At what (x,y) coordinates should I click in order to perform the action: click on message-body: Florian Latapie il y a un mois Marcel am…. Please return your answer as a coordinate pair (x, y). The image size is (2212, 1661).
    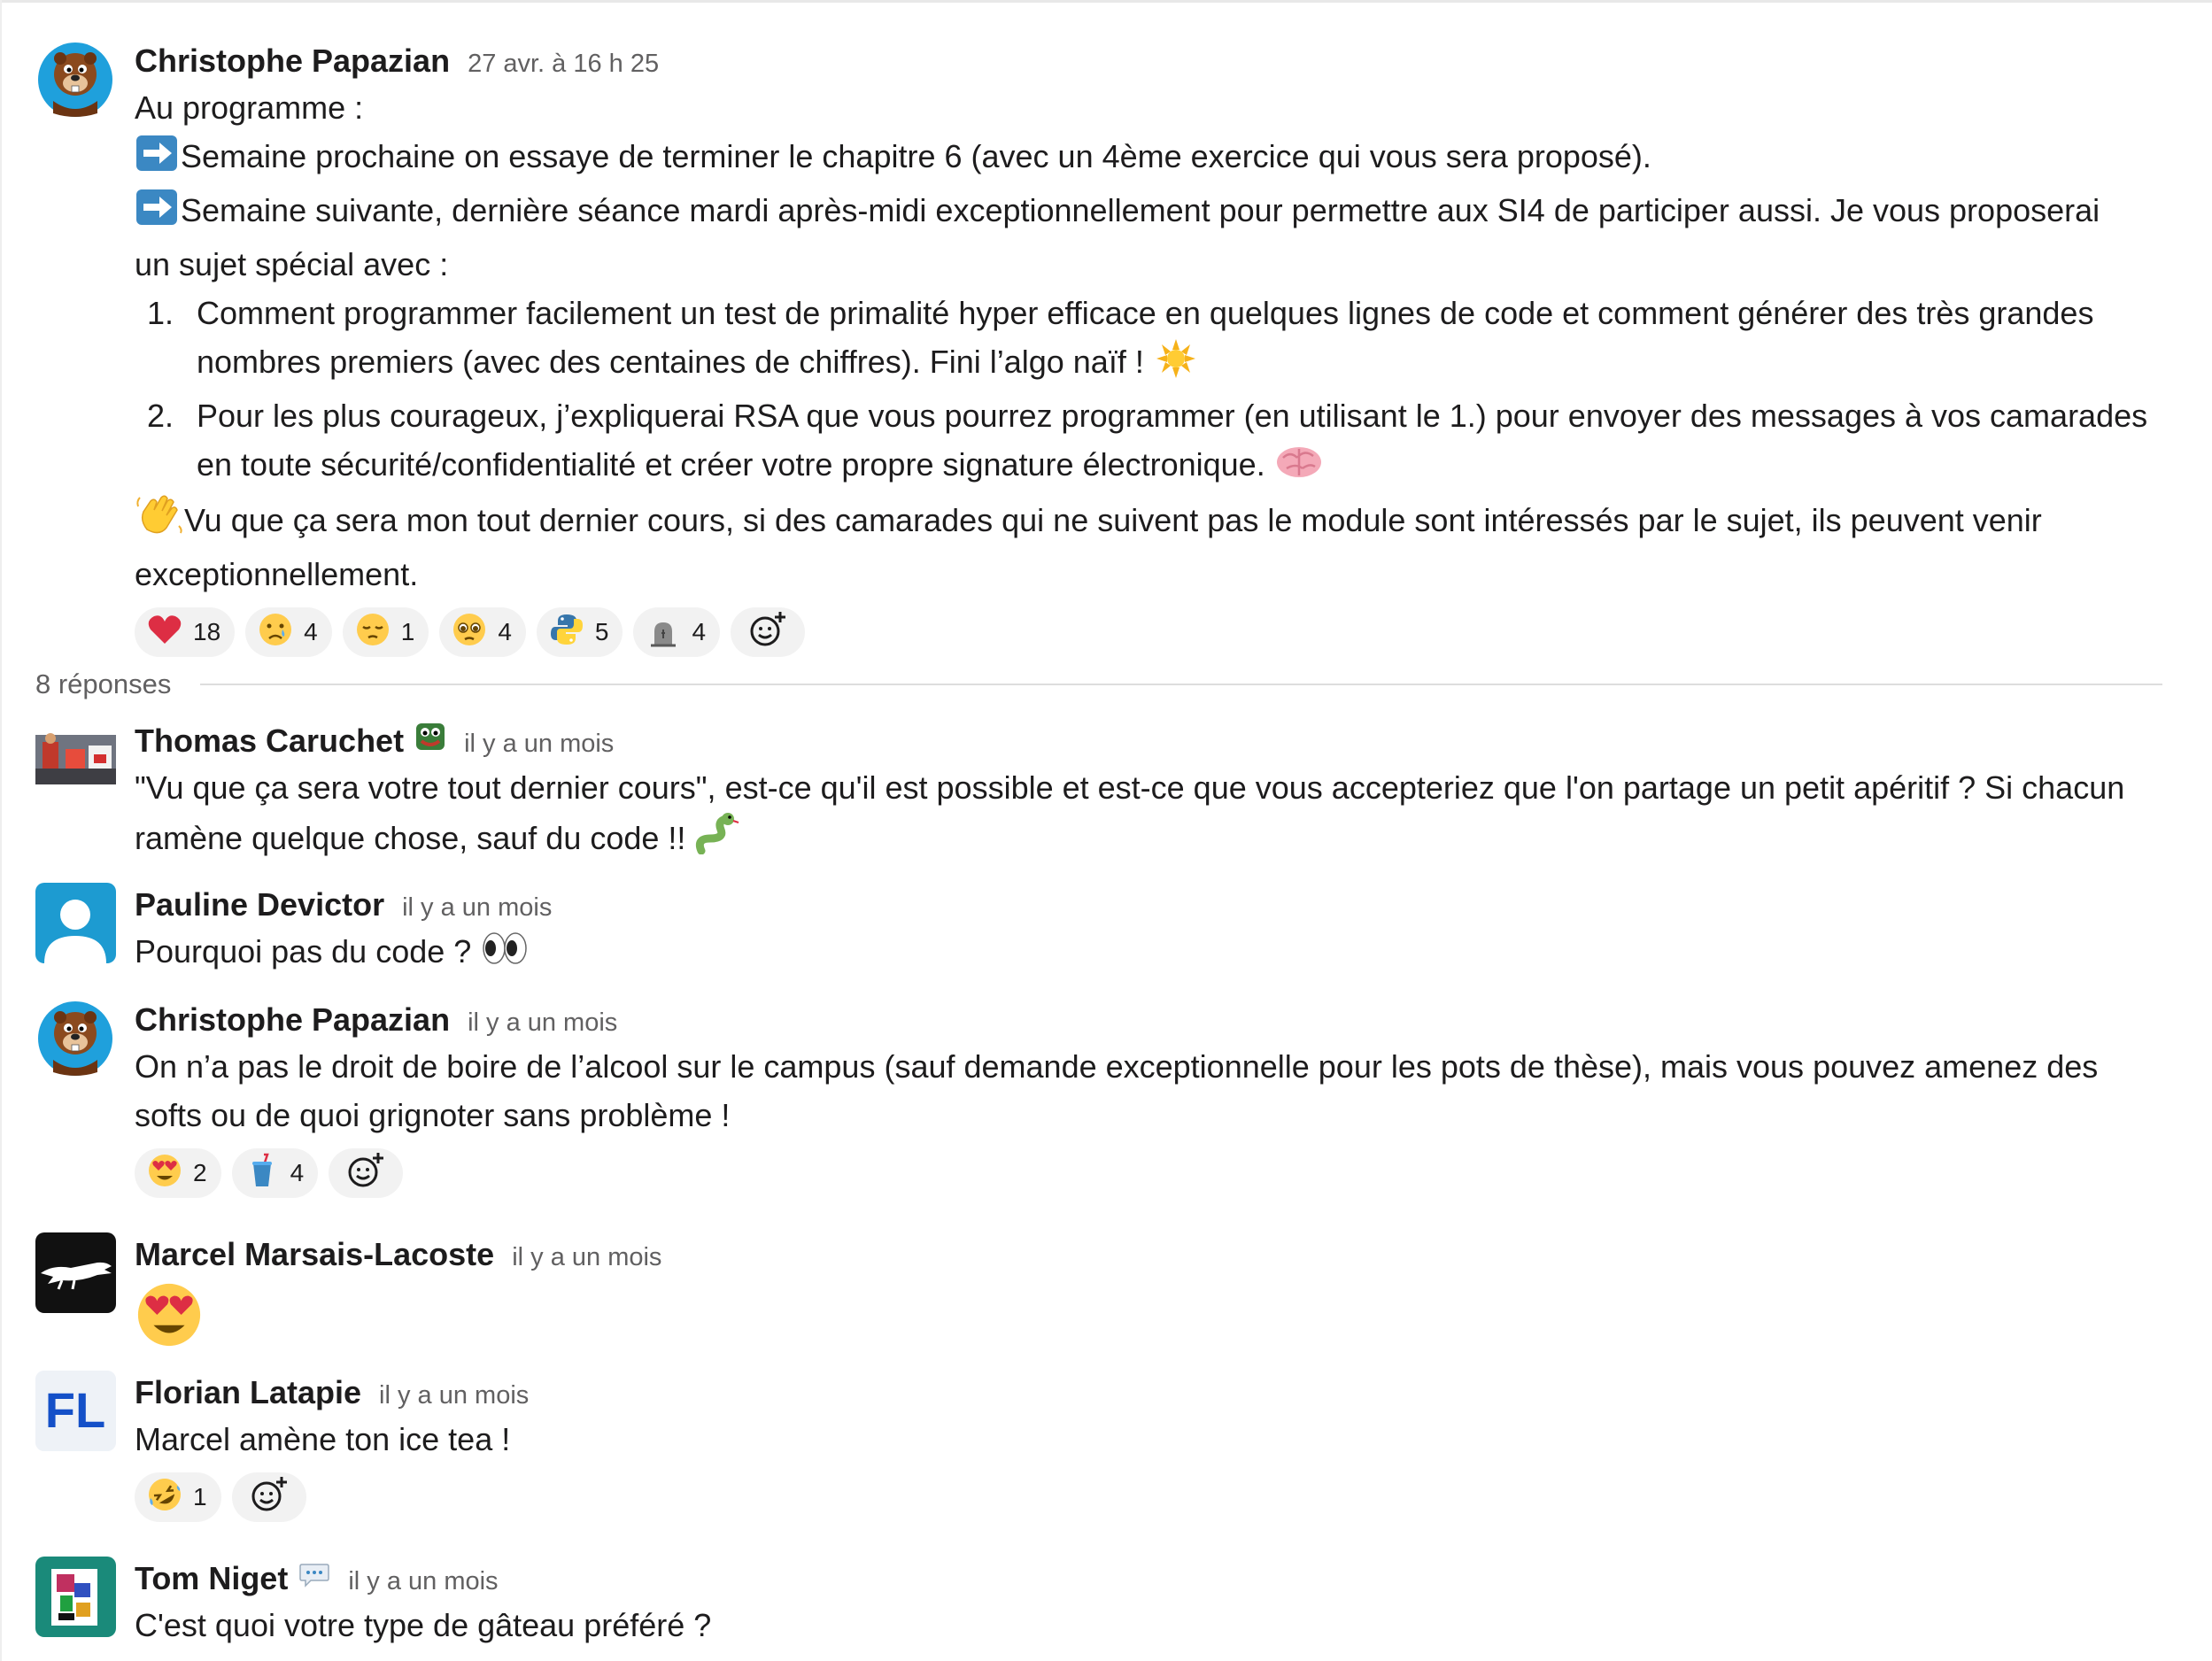
    Looking at the image, I should click on (1156, 1446).